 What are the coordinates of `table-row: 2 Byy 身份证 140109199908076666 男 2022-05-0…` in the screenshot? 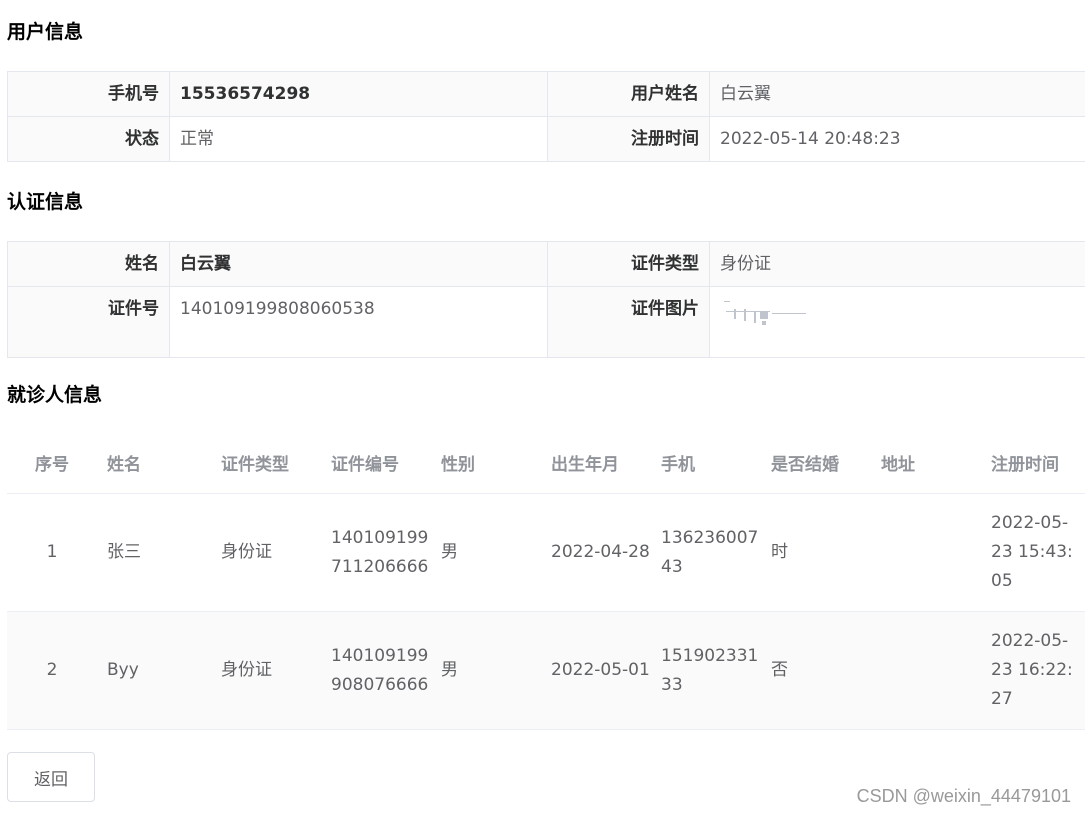 It's located at (546, 670).